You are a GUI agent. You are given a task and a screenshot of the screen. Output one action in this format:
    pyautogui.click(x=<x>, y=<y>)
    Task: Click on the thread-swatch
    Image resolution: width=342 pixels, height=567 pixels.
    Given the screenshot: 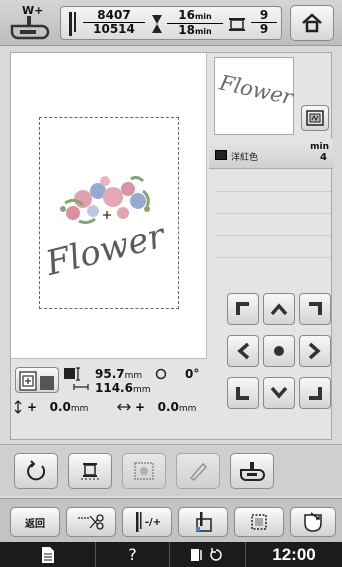 What is the action you would take?
    pyautogui.click(x=221, y=155)
    